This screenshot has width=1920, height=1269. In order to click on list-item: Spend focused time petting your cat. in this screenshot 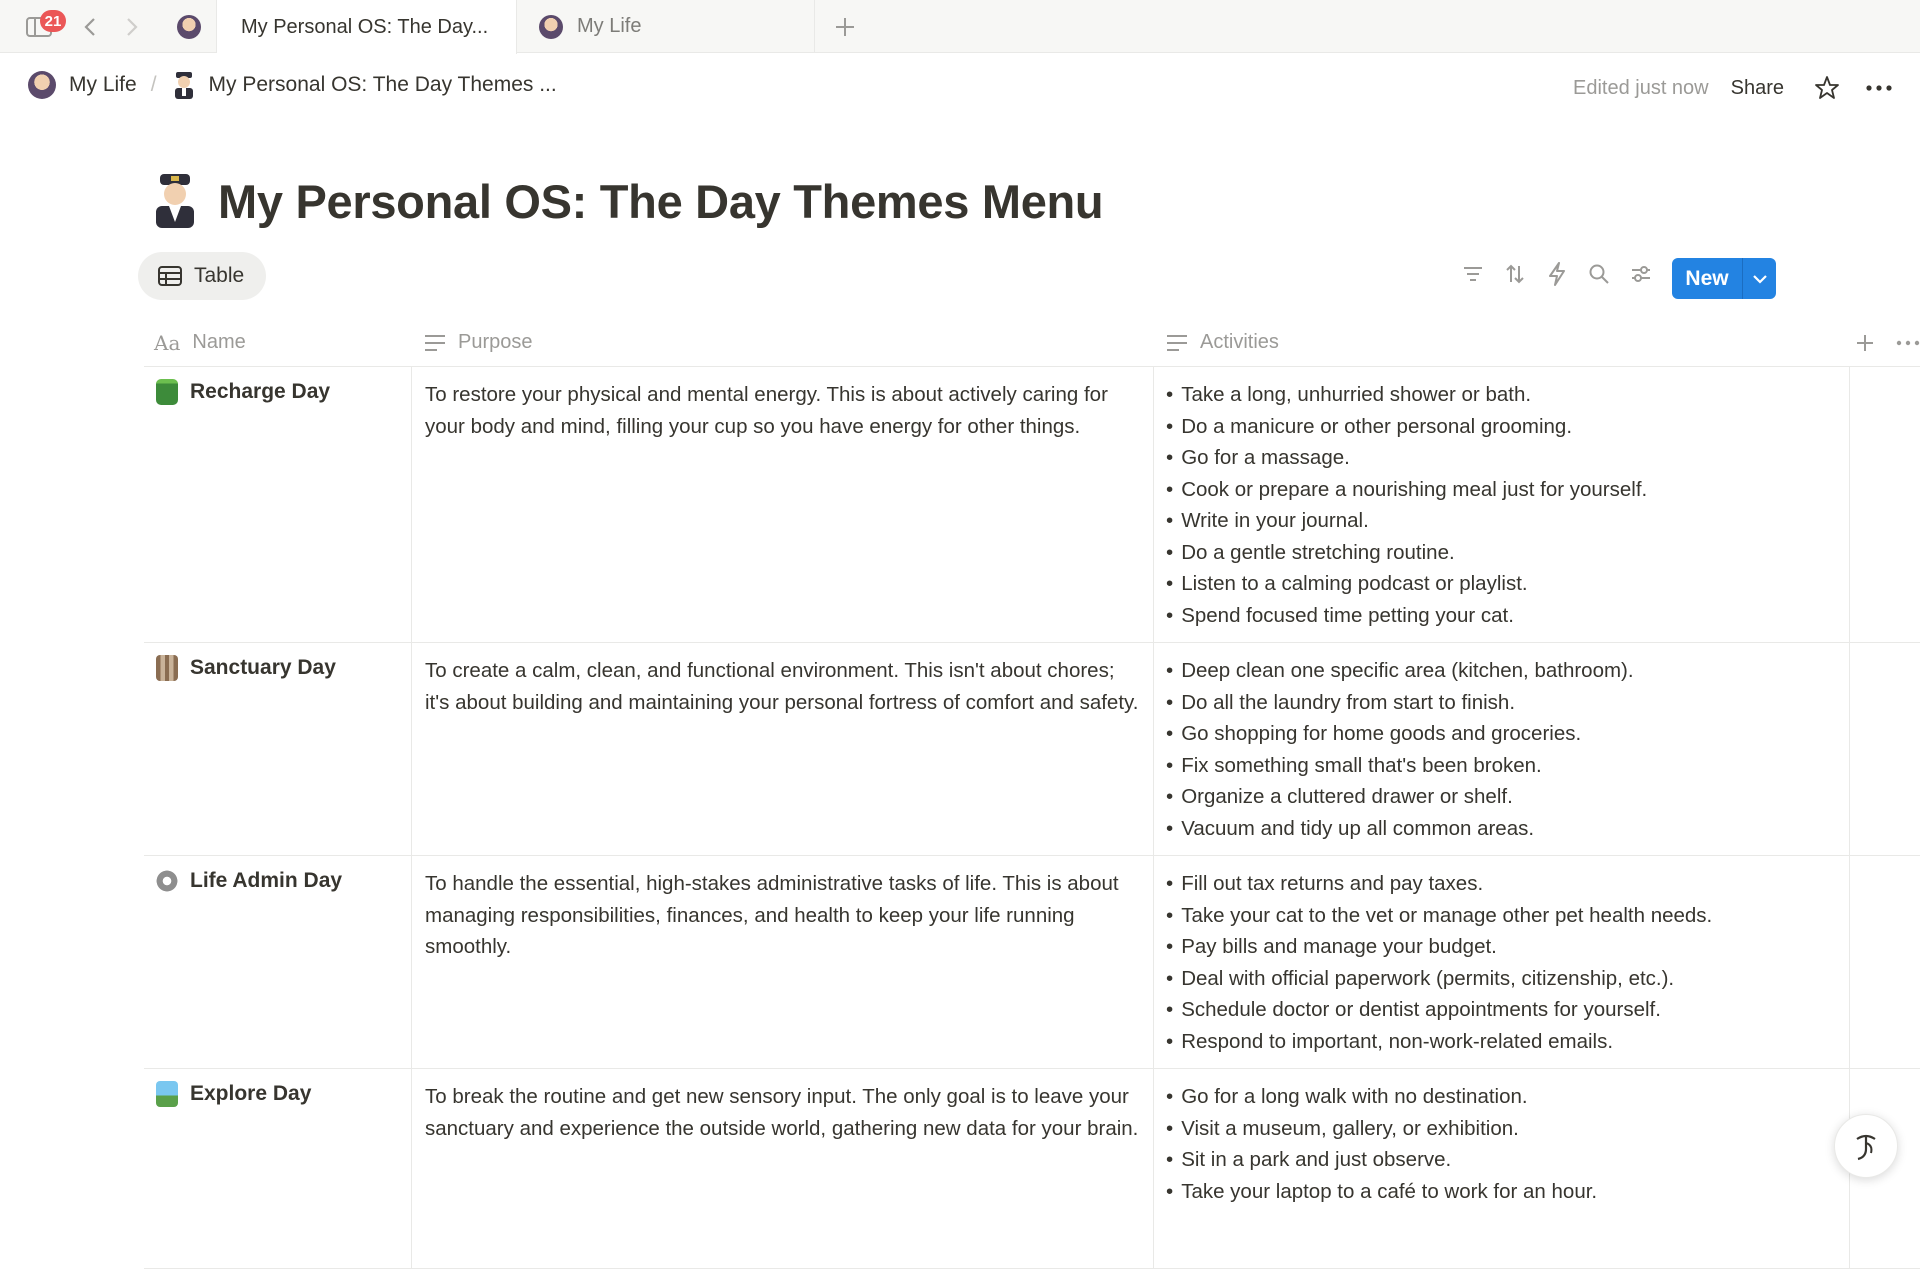, I will do `click(1507, 616)`.